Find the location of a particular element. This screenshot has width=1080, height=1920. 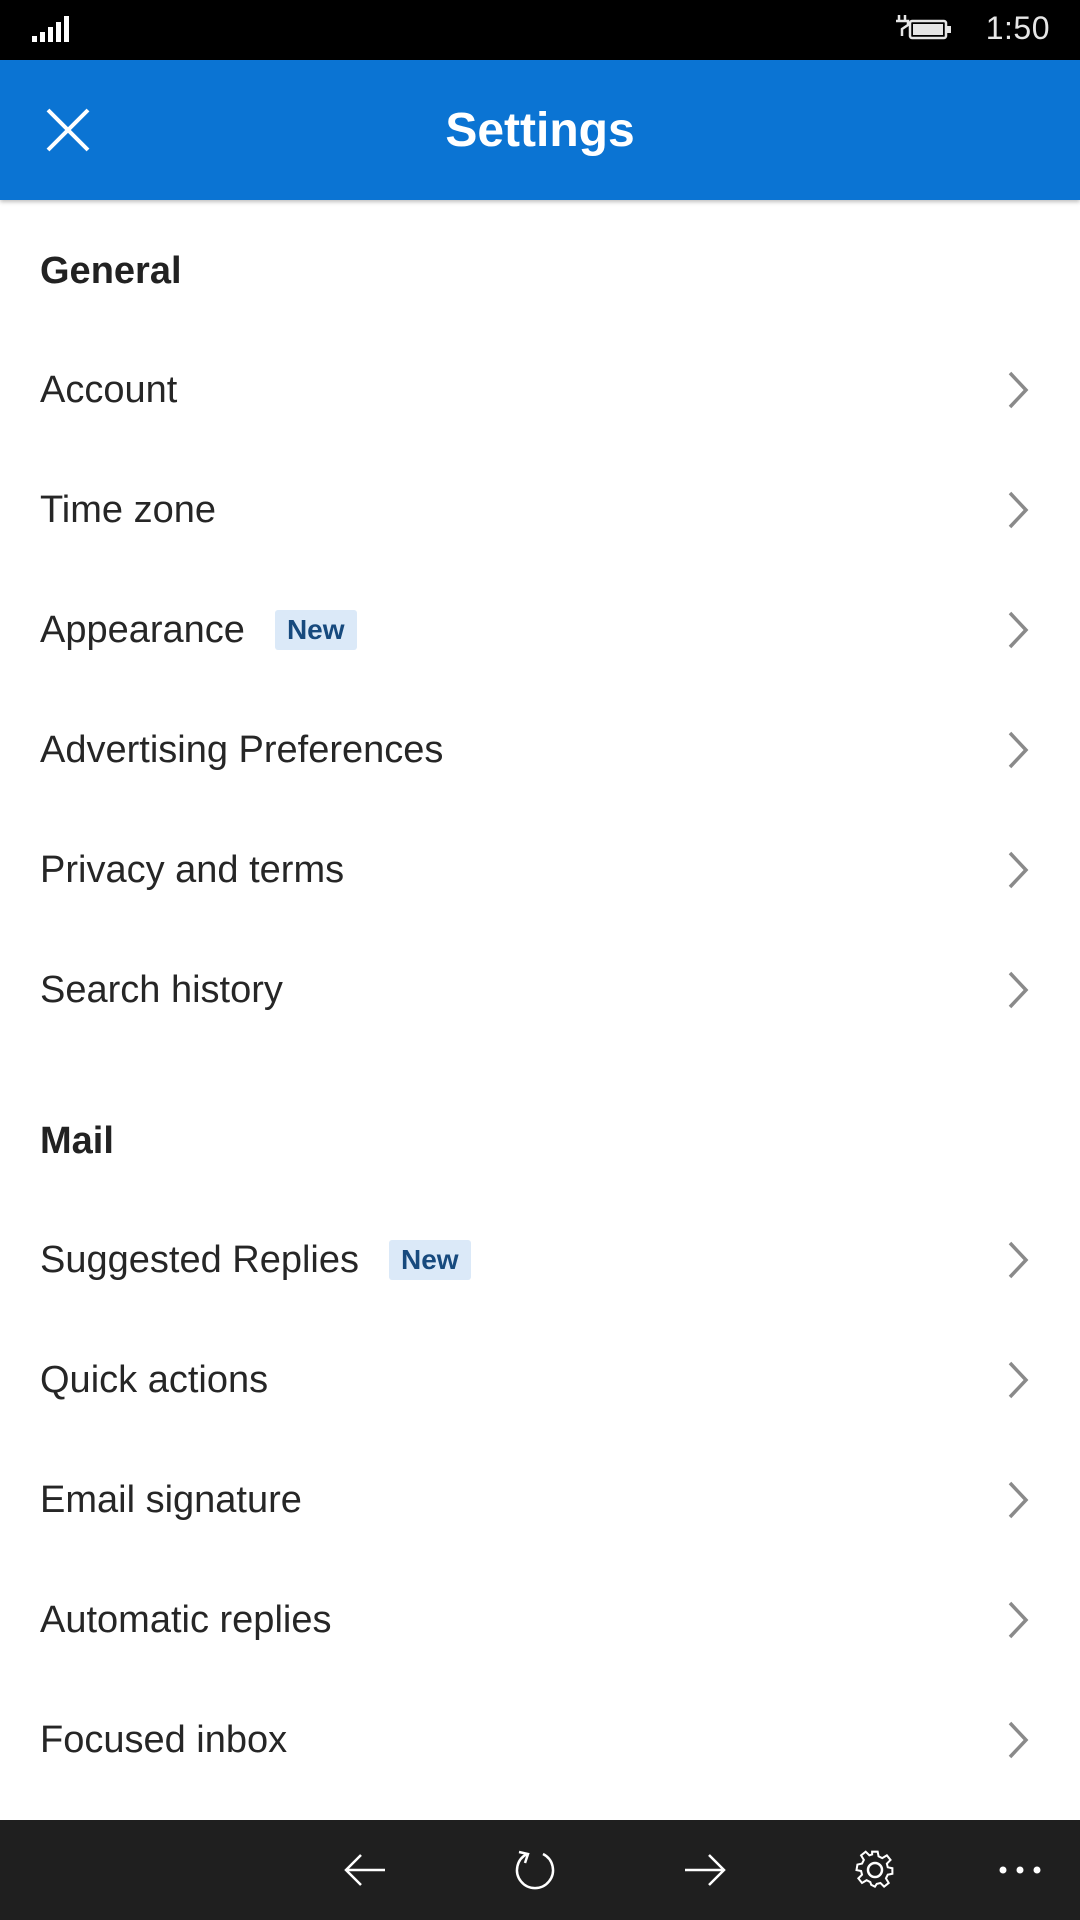

section-title-mail: Mail is located at coordinates (77, 1141).